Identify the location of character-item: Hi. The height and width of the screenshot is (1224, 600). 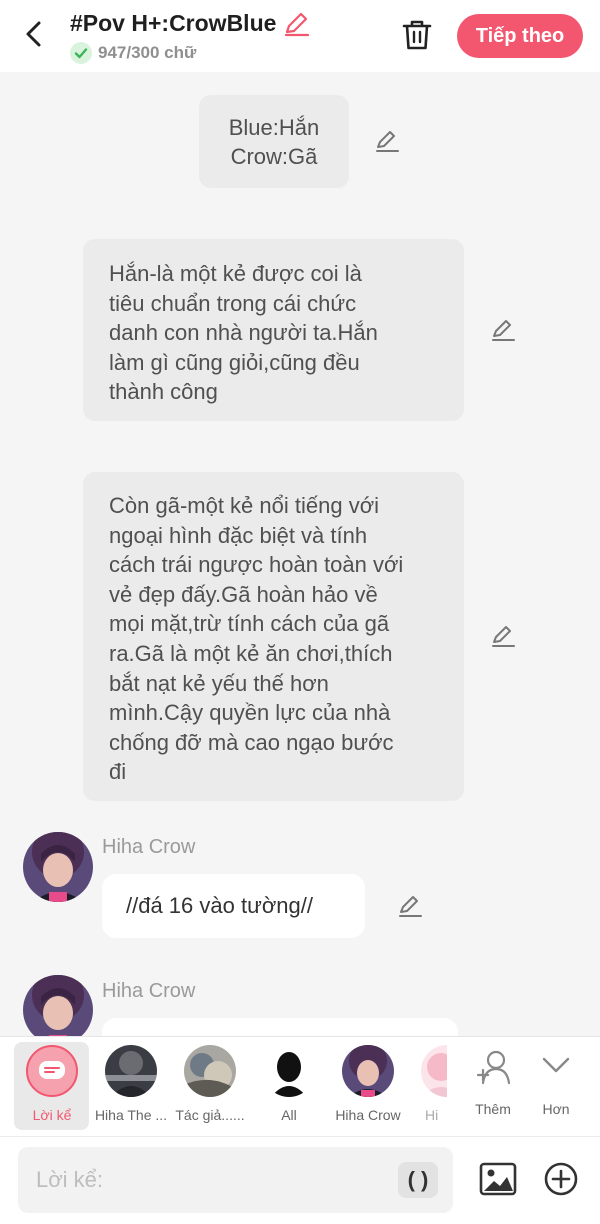
(427, 1087).